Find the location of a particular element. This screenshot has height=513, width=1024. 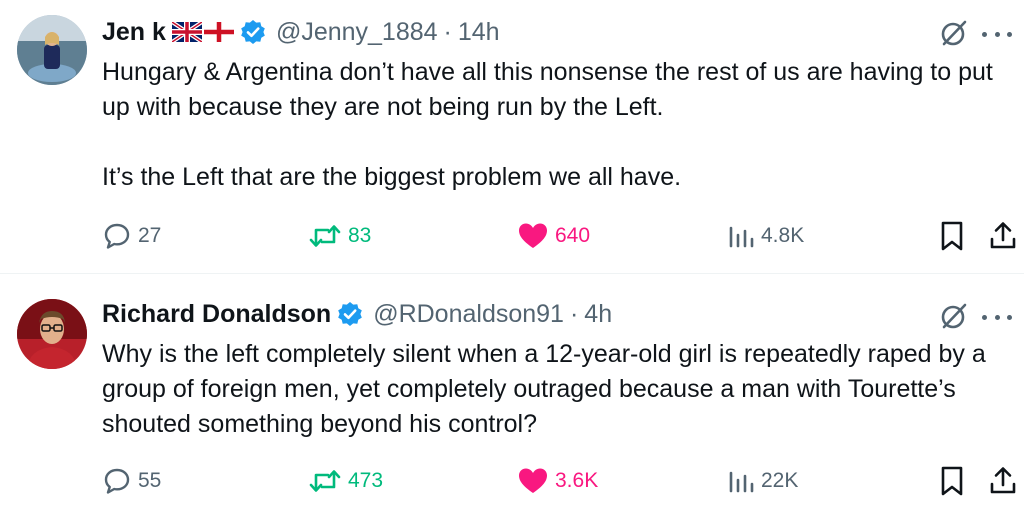

author-handle: @RDonaldson91 is located at coordinates (468, 314).